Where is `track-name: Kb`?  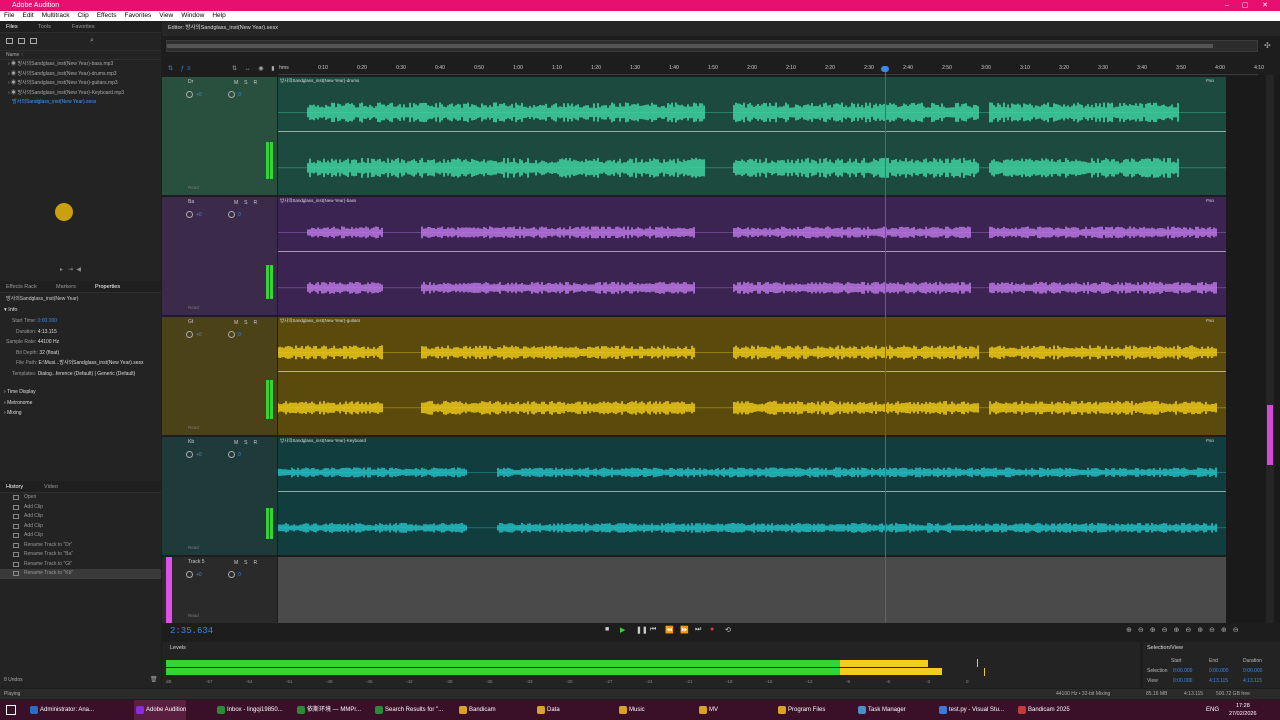
track-name: Kb is located at coordinates (191, 442).